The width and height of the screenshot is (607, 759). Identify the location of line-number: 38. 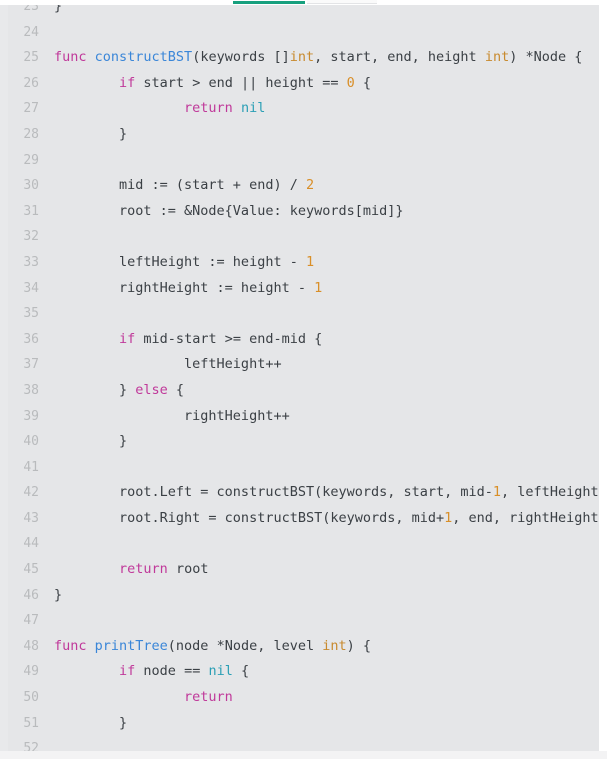
(31, 390).